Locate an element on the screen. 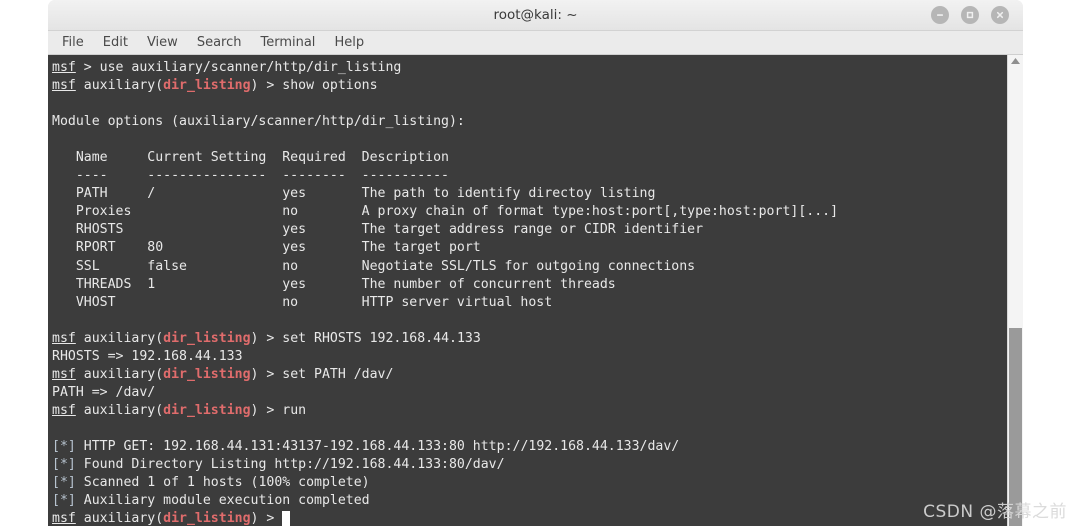 This screenshot has width=1075, height=526. close-button is located at coordinates (1000, 15).